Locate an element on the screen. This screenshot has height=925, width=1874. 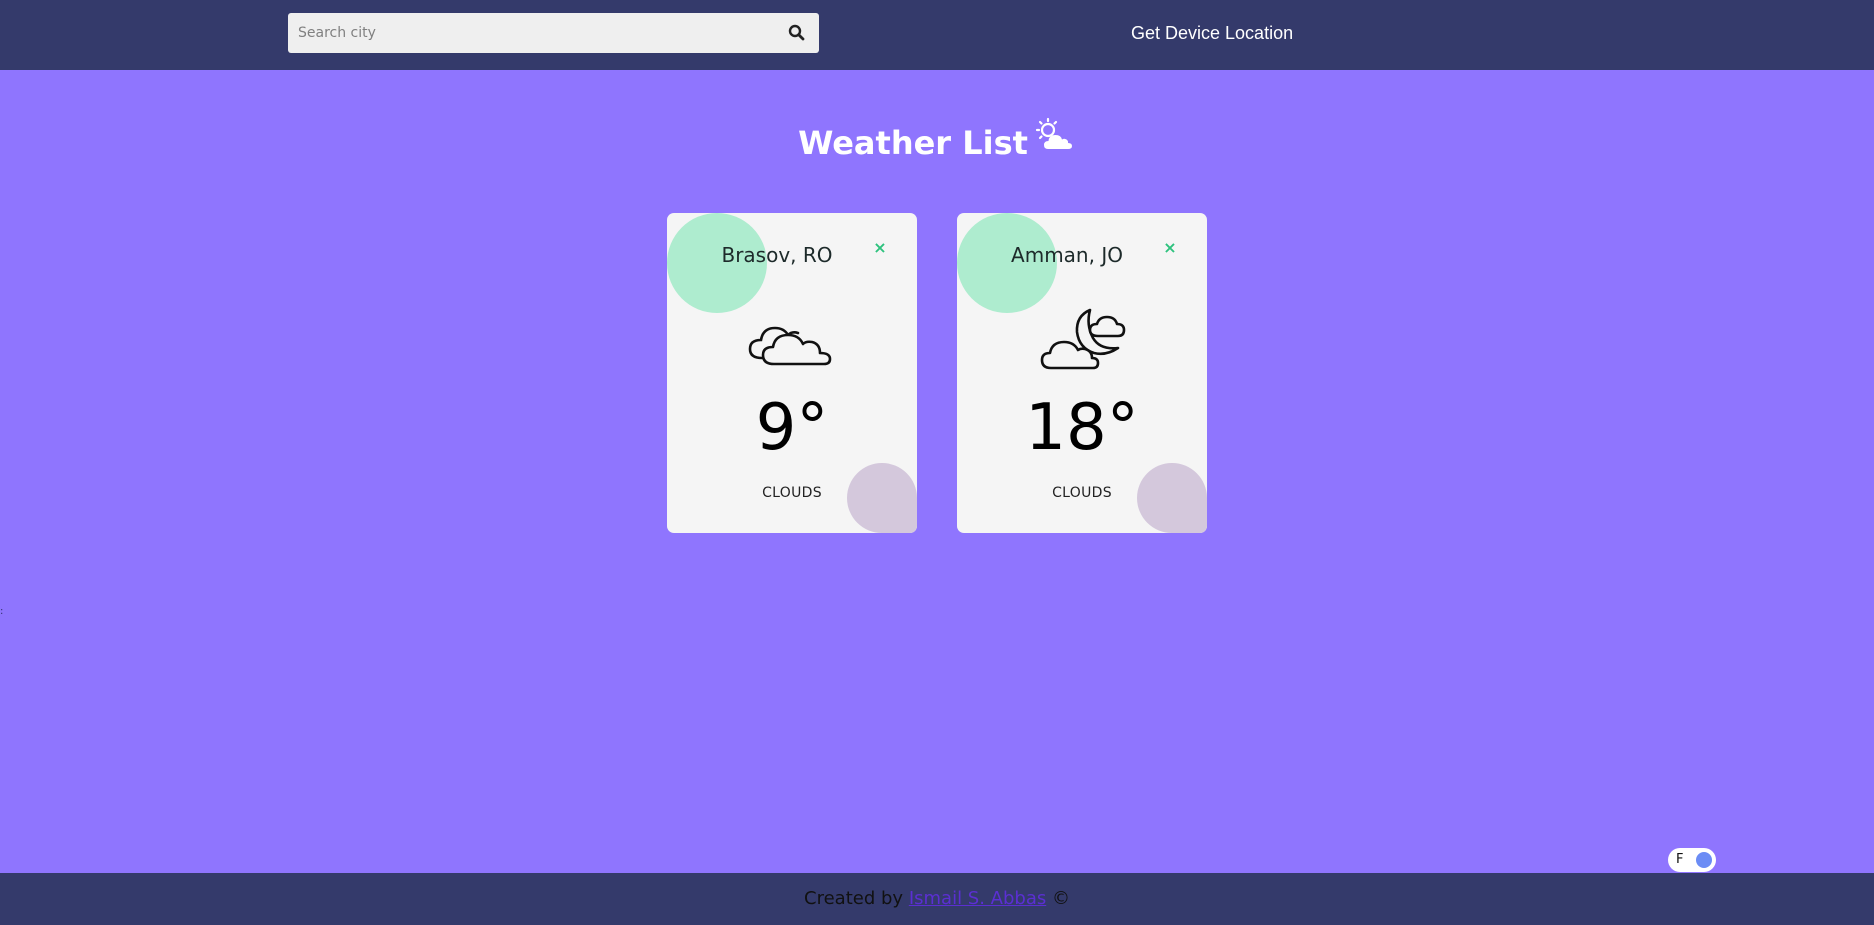
footer: Created by Ismail S. Abbas © is located at coordinates (937, 899).